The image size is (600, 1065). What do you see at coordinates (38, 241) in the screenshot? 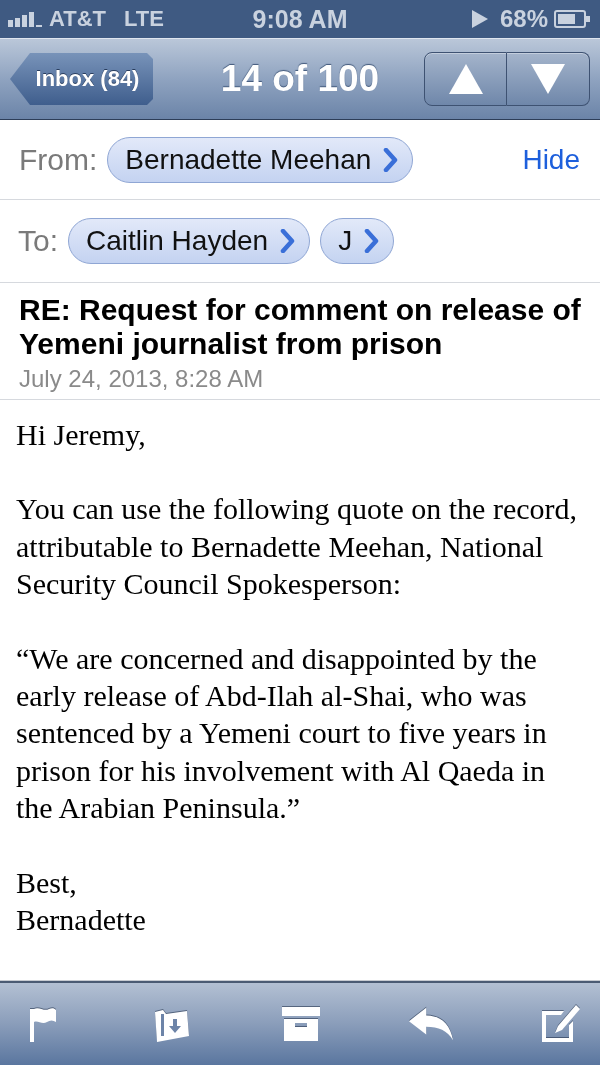
I see `to-label: To:` at bounding box center [38, 241].